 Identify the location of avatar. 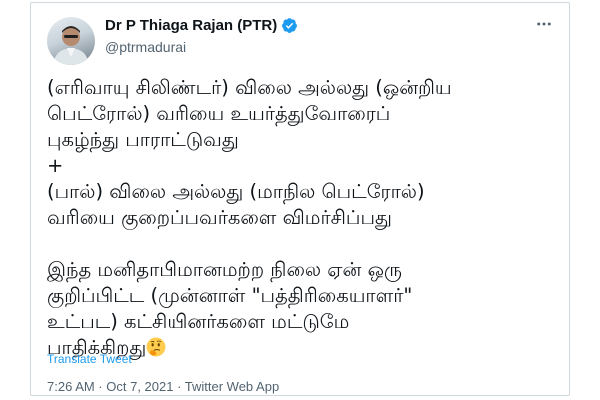
(71, 41).